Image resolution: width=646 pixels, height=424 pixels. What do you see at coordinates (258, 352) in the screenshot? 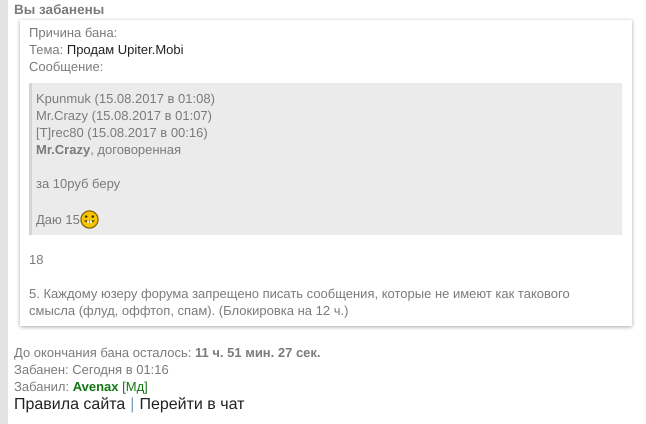
I see `remaining-time: 11 ч. 51 мин. 27 сек.` at bounding box center [258, 352].